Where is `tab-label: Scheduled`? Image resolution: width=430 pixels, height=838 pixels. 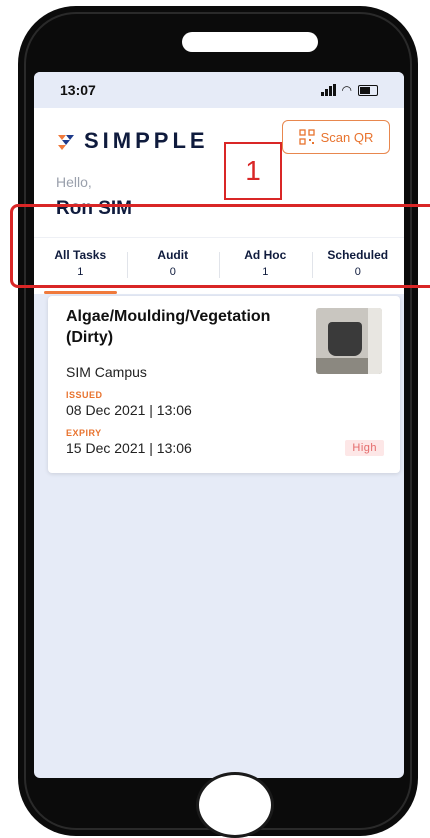
tab-label: Scheduled is located at coordinates (358, 255).